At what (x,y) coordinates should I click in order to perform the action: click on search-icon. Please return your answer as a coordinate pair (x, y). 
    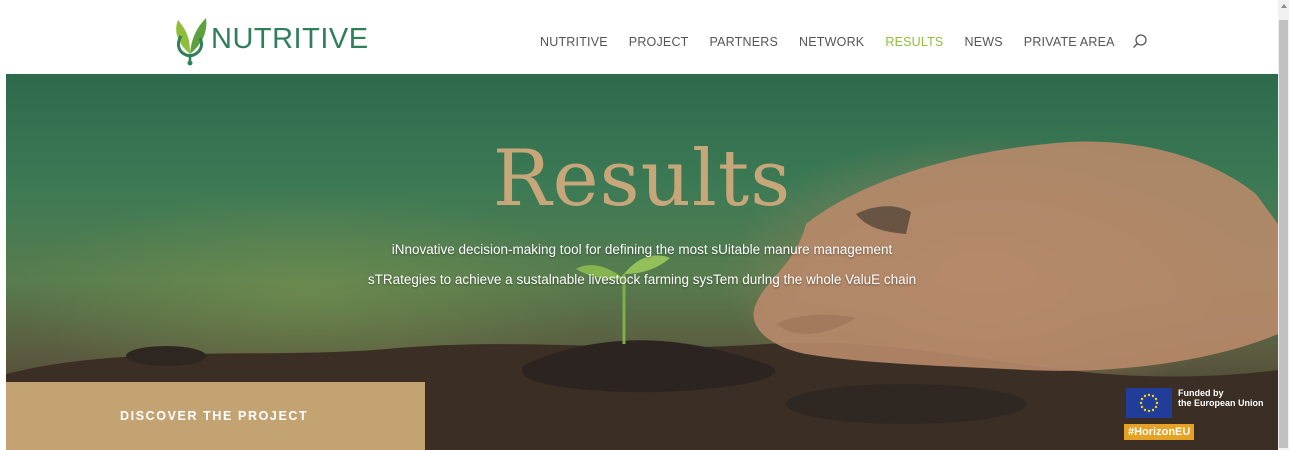
    Looking at the image, I should click on (1140, 41).